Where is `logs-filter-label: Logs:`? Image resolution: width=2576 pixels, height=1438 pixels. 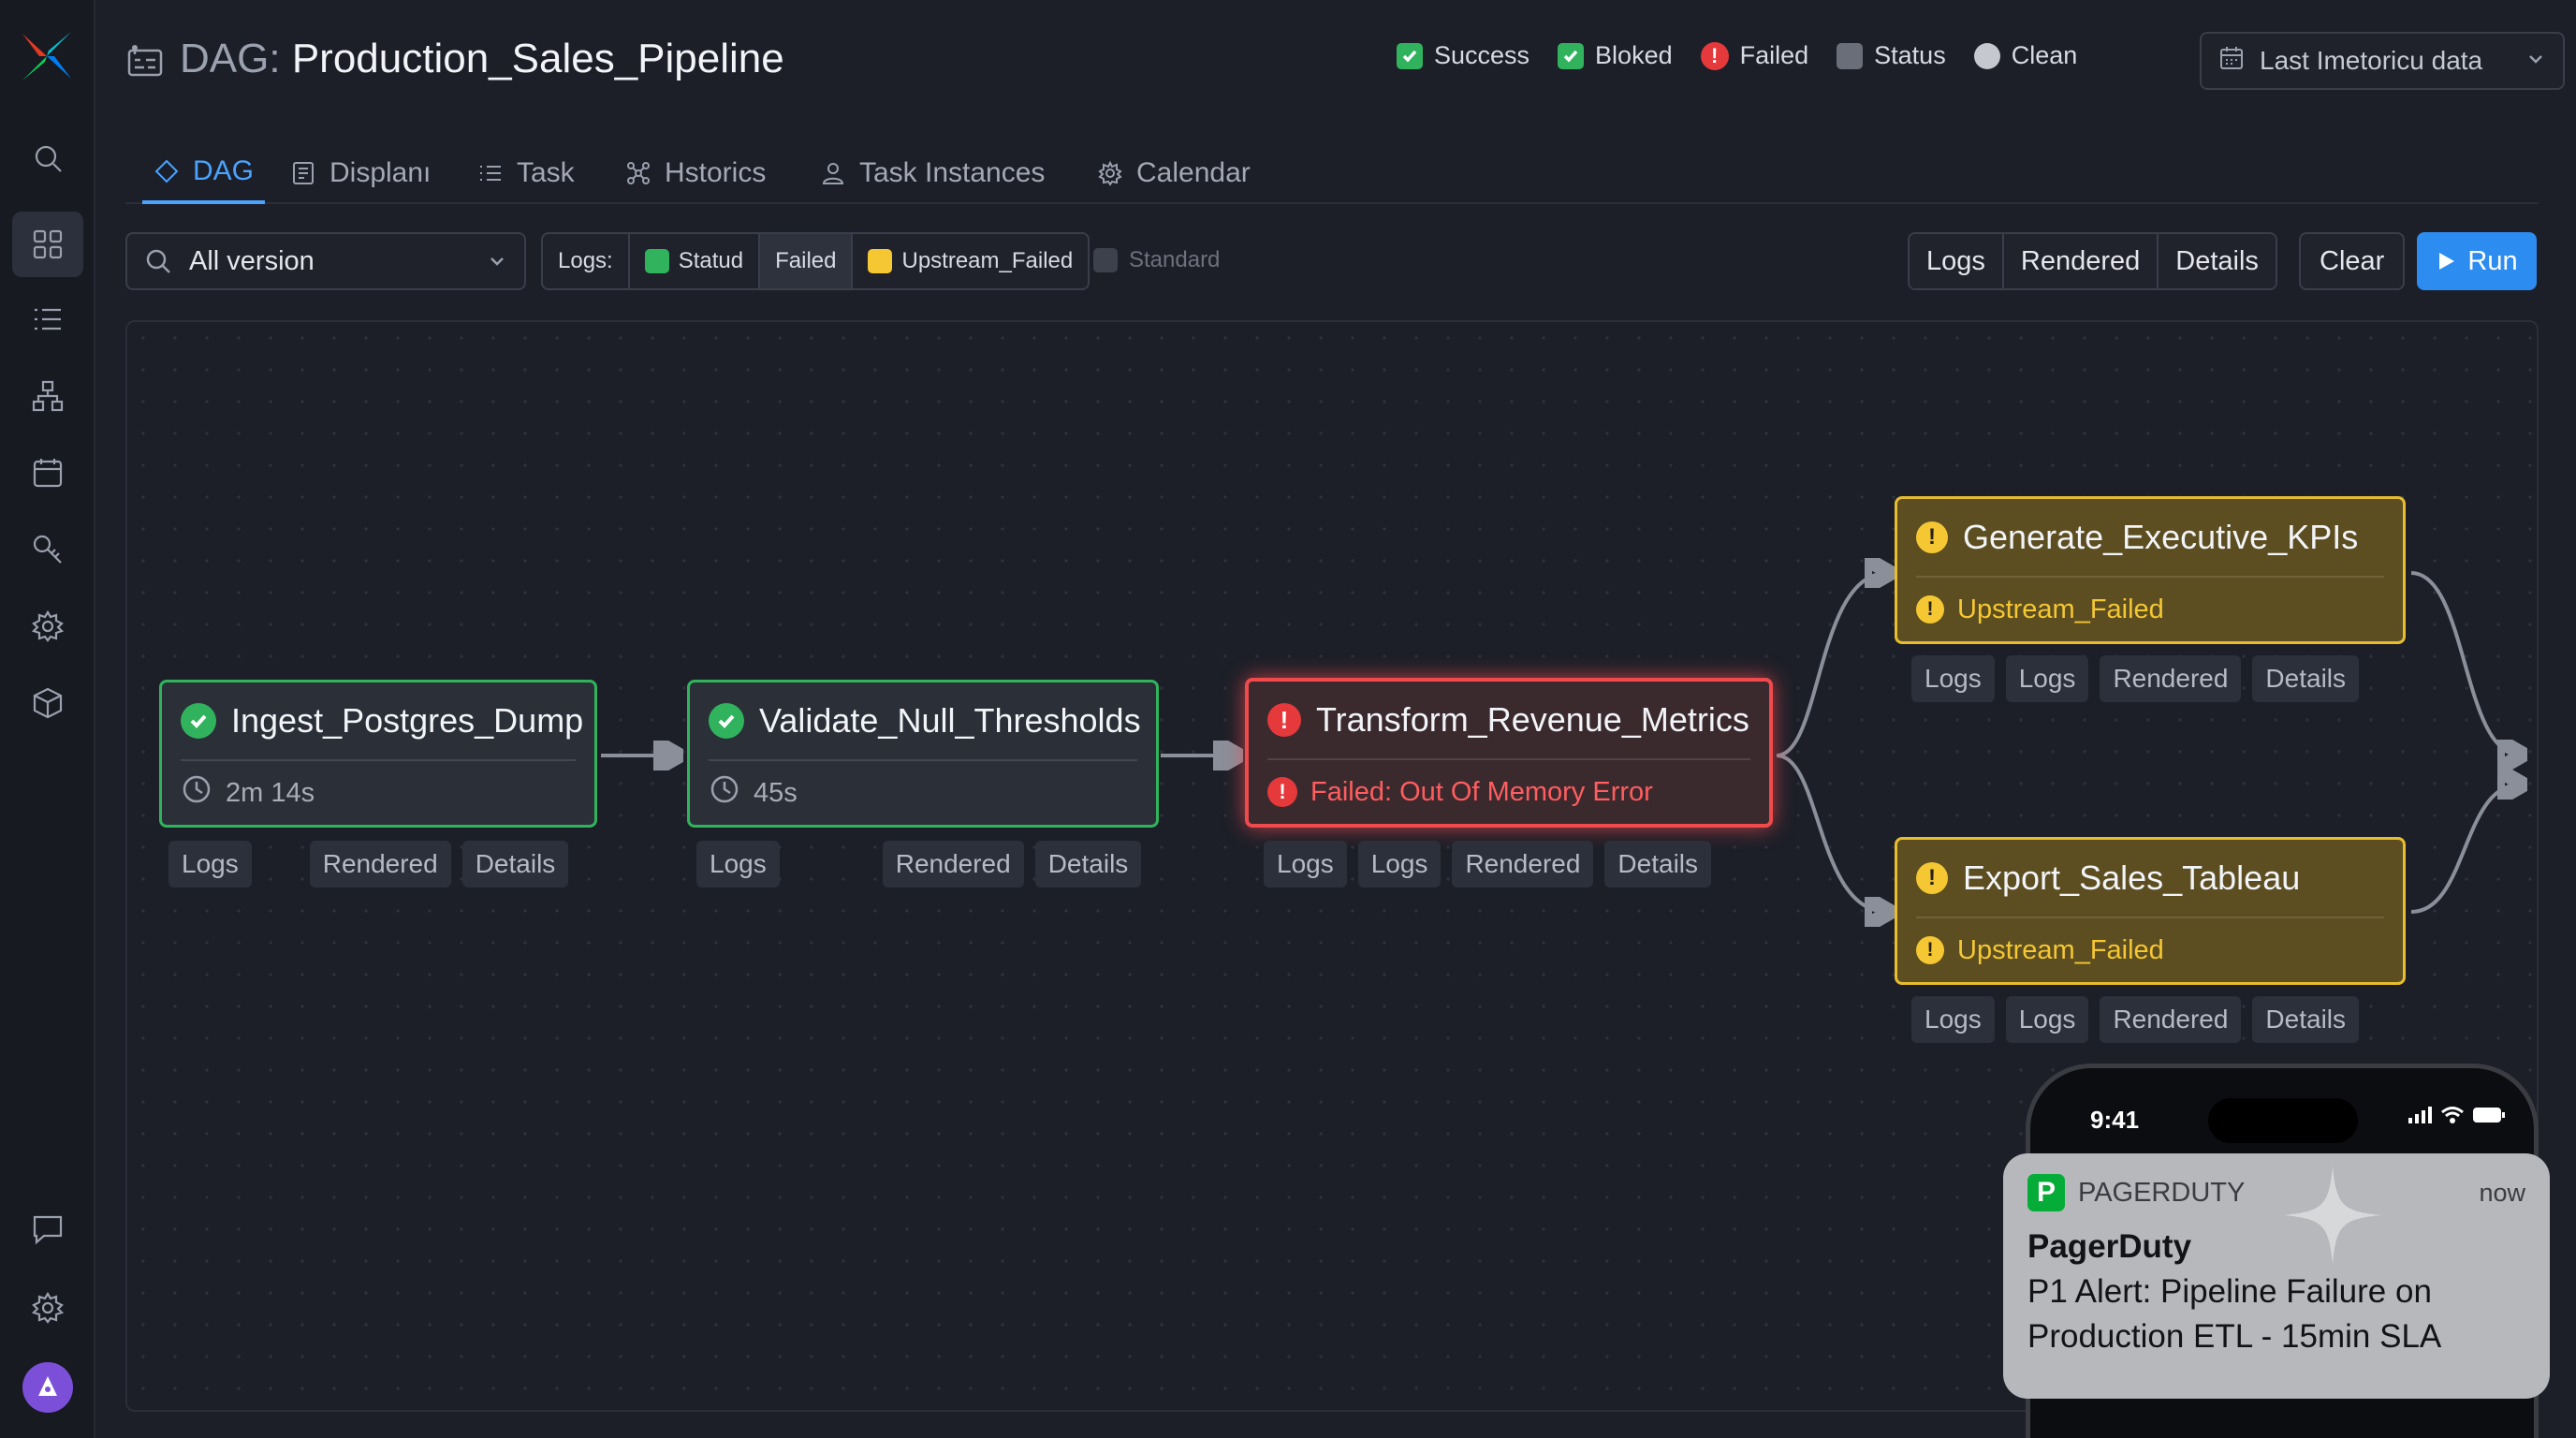
logs-filter-label: Logs: is located at coordinates (586, 261).